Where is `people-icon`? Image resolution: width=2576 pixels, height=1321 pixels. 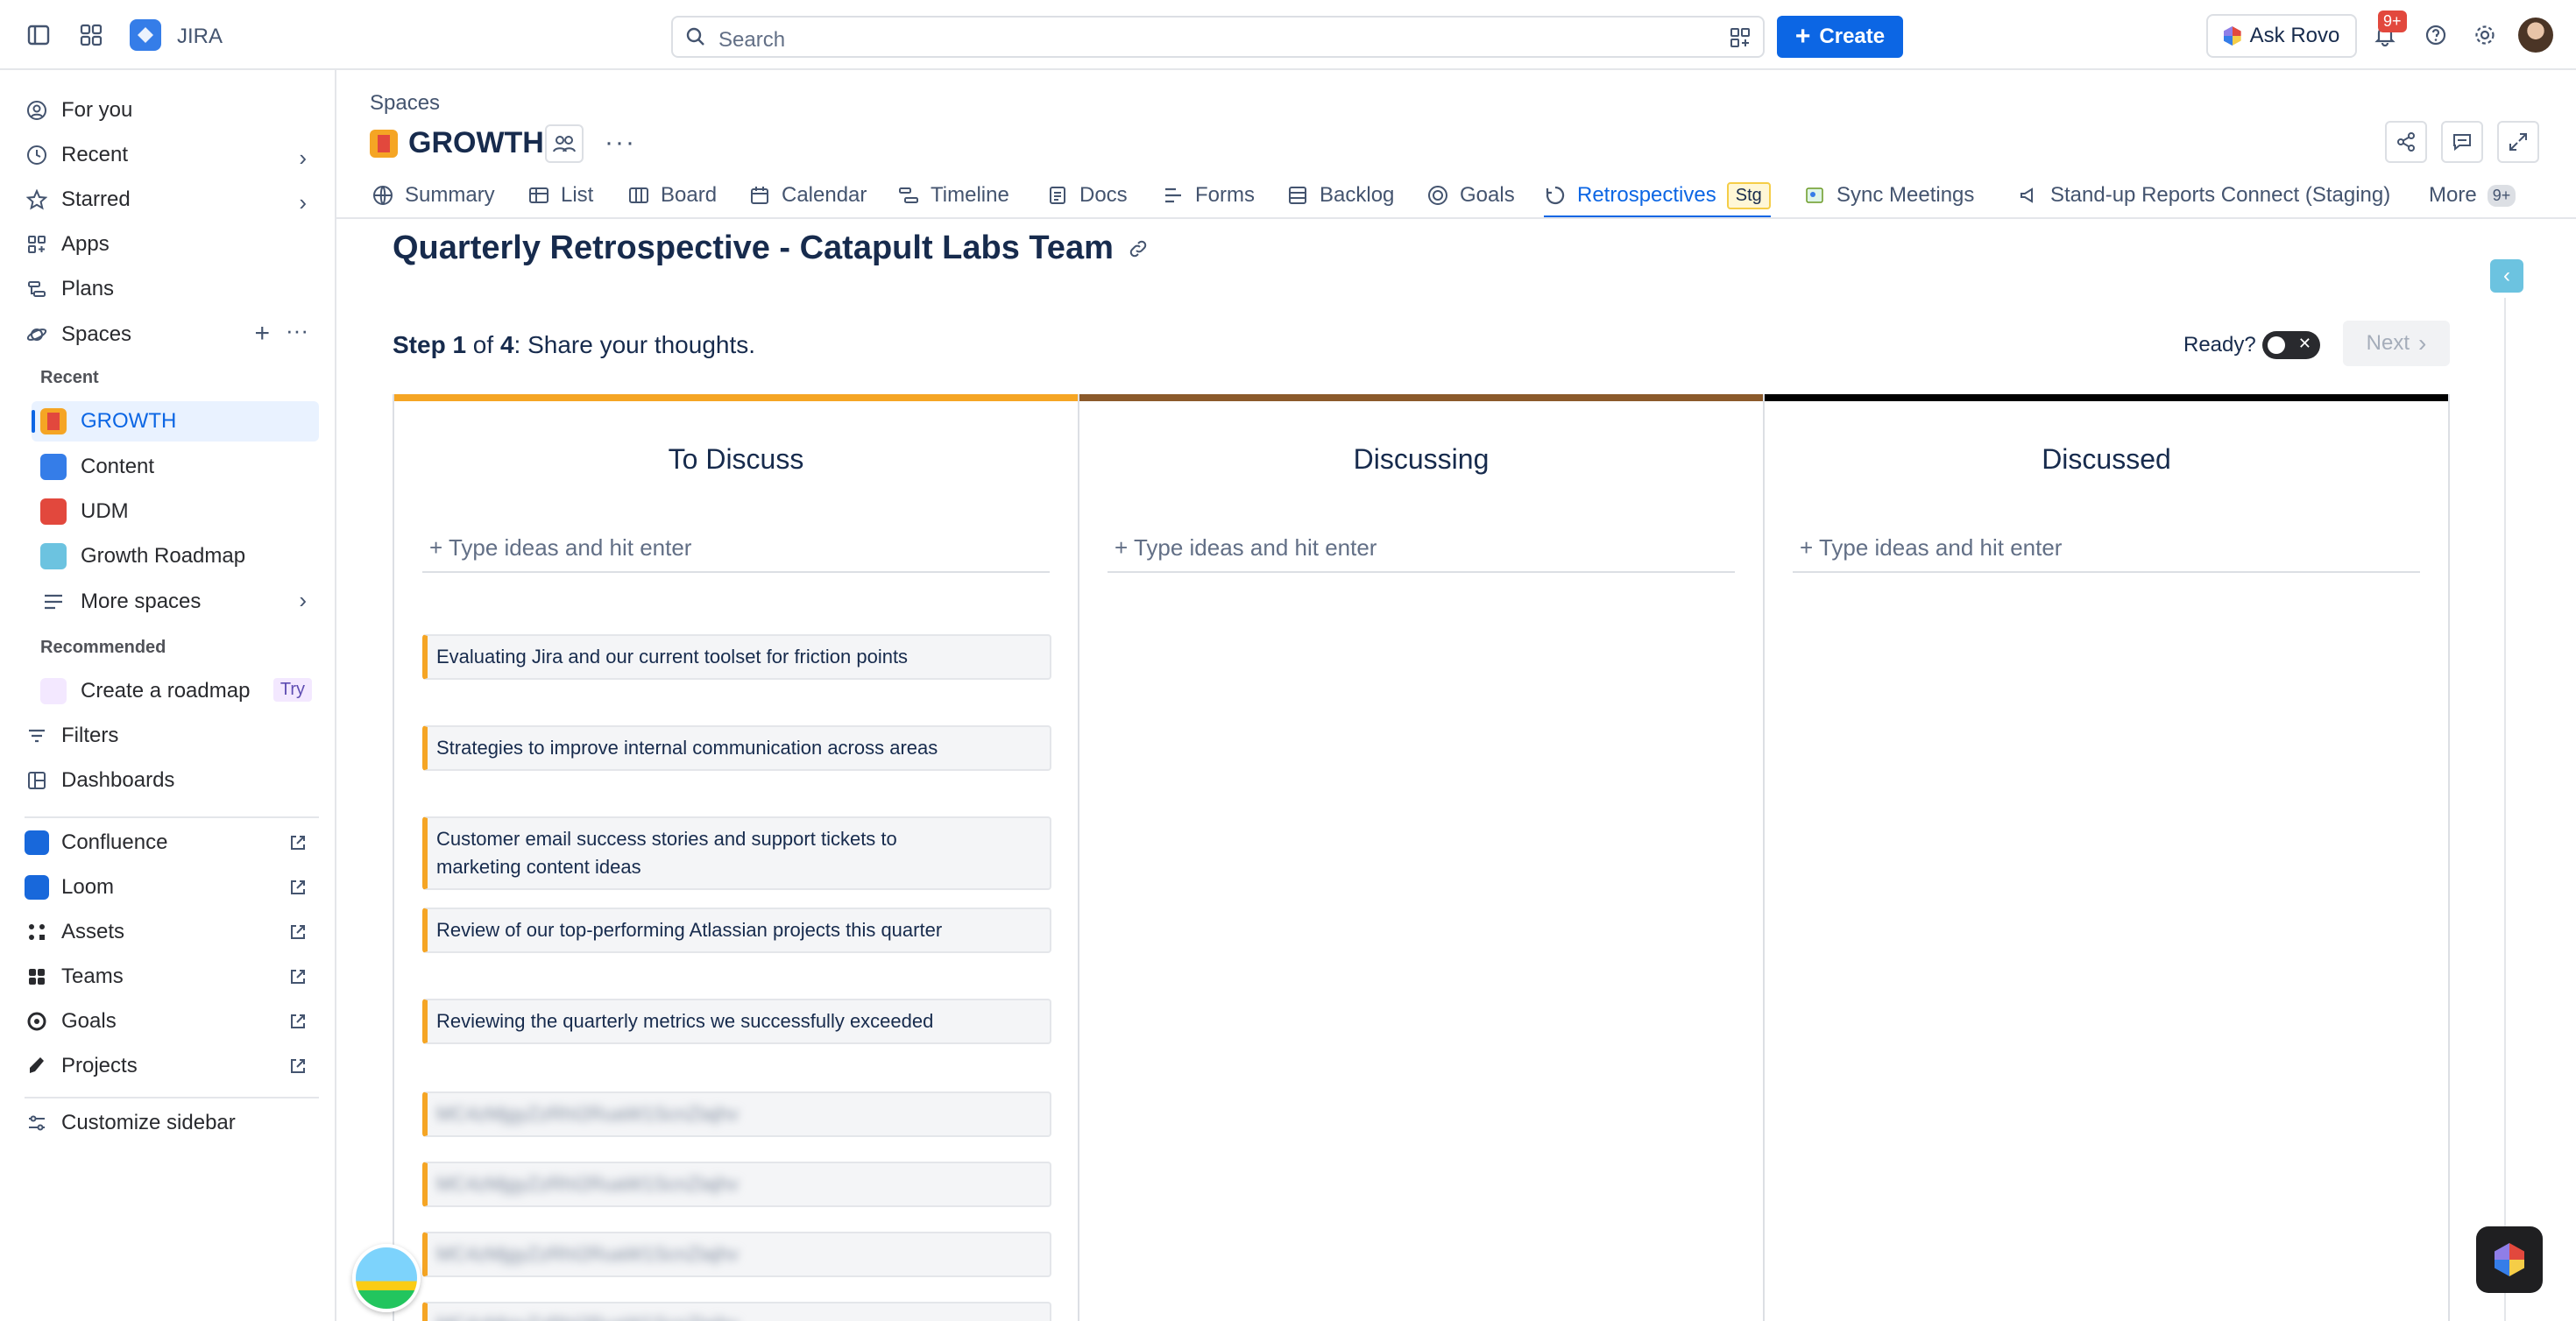
people-icon is located at coordinates (564, 144).